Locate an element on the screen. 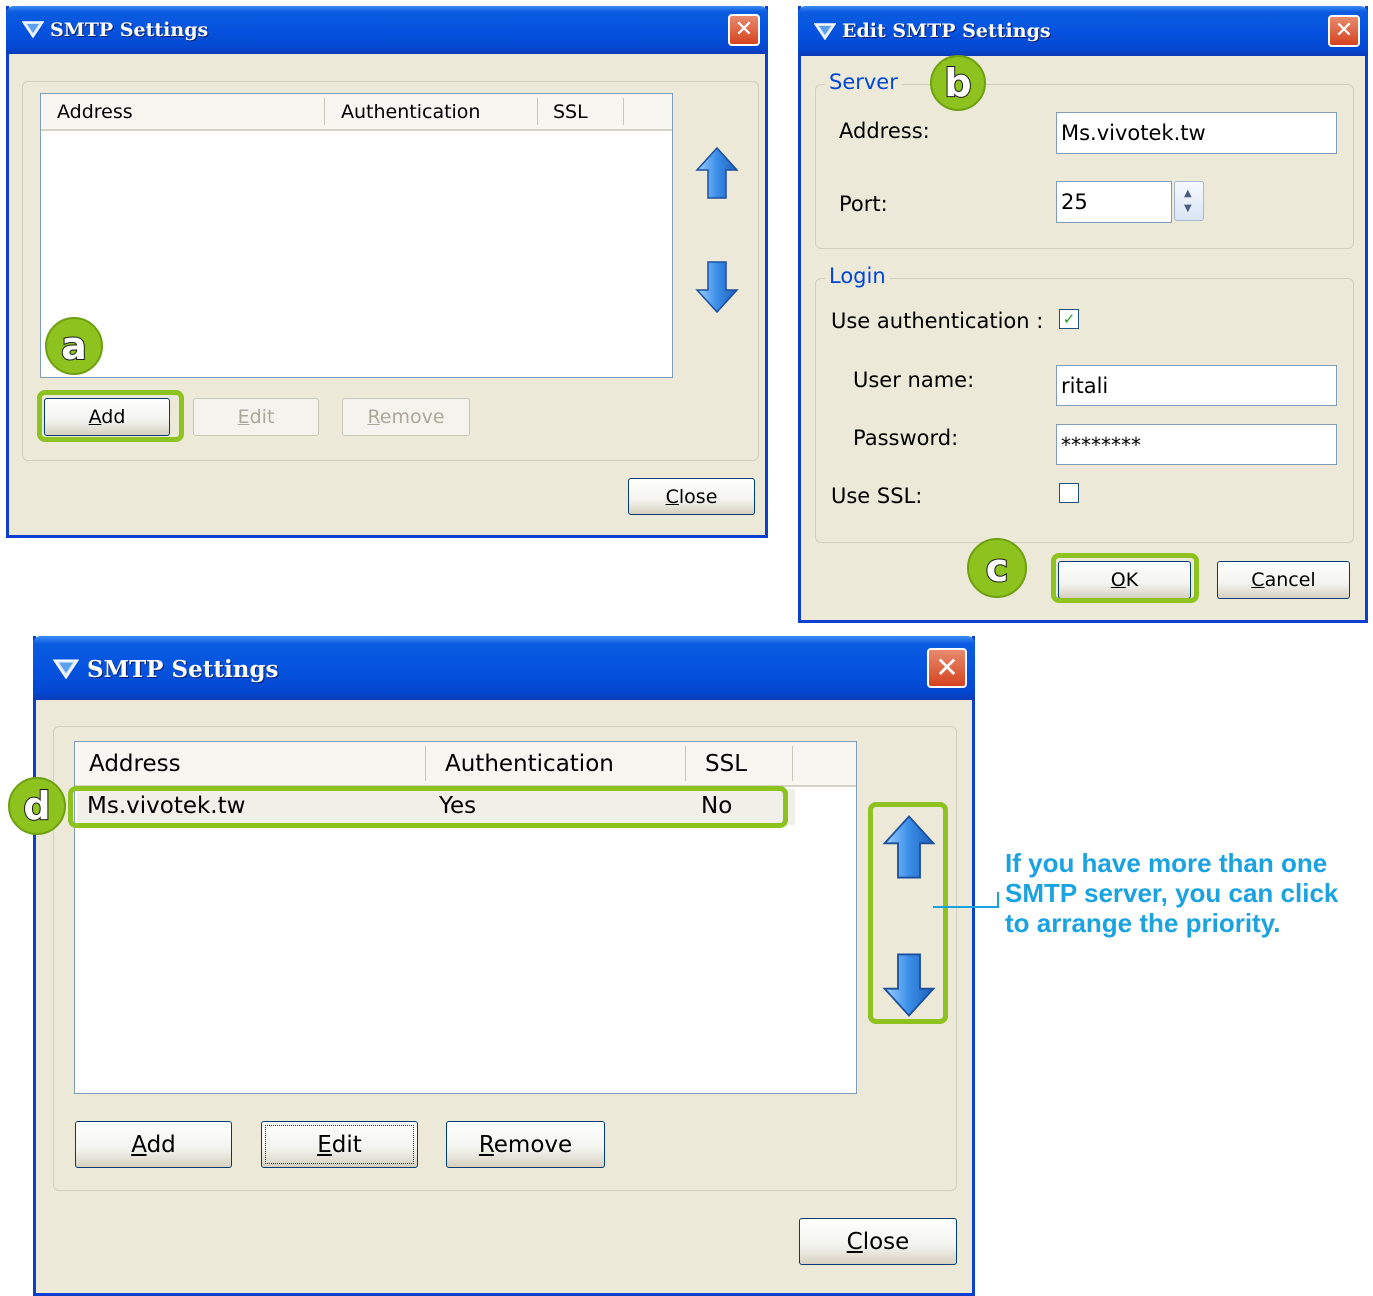 The image size is (1373, 1296). cancel-button-label: Cancel is located at coordinates (1283, 580).